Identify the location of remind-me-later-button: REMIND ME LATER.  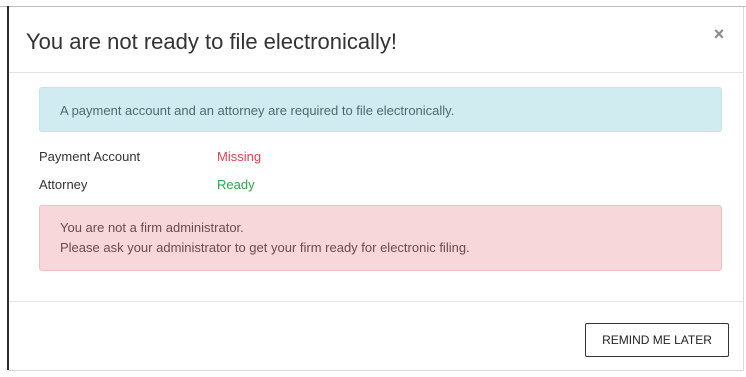
(657, 340).